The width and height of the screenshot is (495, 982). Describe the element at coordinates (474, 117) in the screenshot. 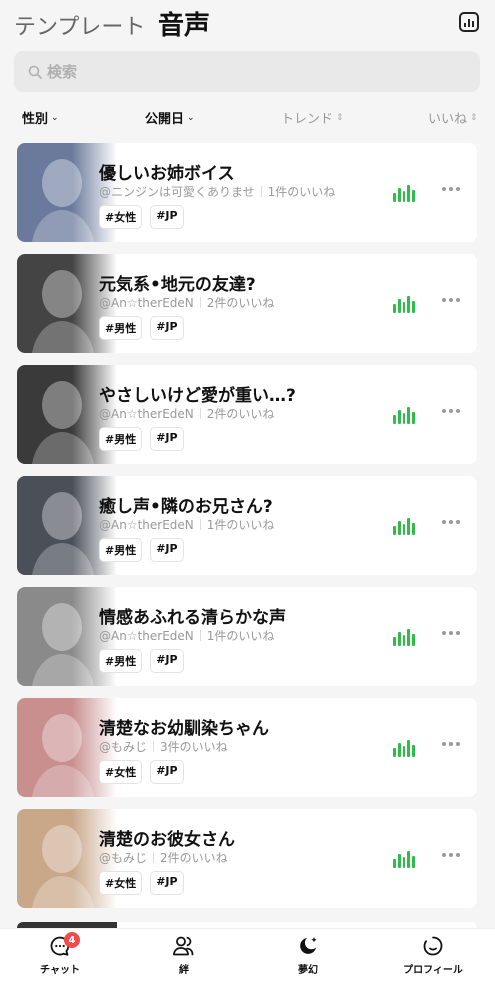

I see `sort-icon: ⇕` at that location.